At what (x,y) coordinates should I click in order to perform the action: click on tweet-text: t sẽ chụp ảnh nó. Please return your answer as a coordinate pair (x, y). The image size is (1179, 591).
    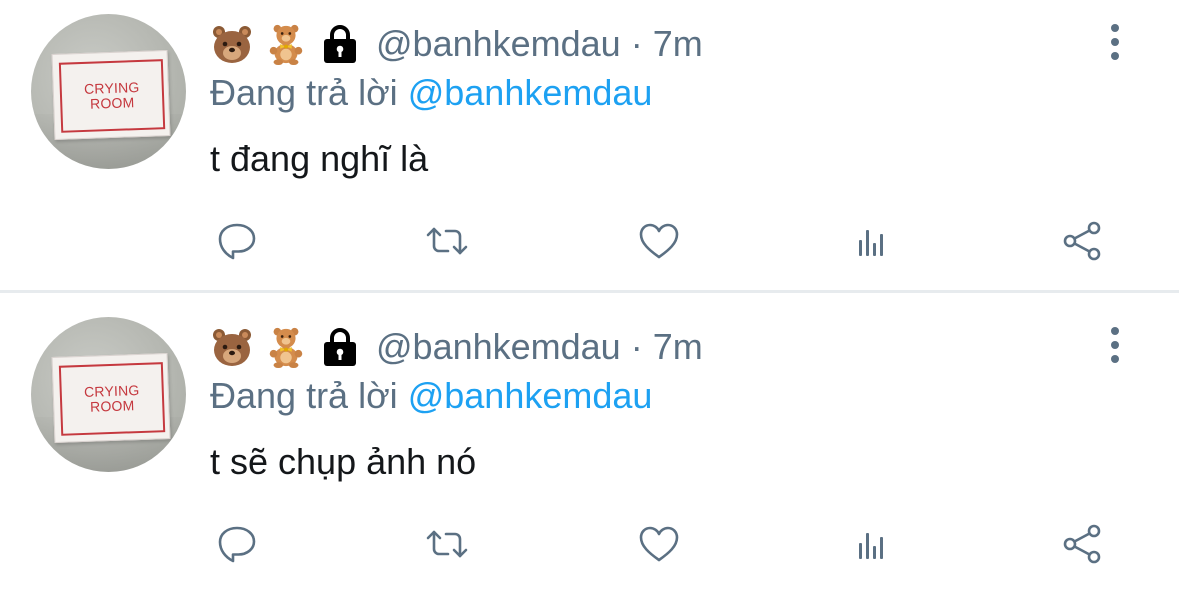
    Looking at the image, I should click on (343, 461).